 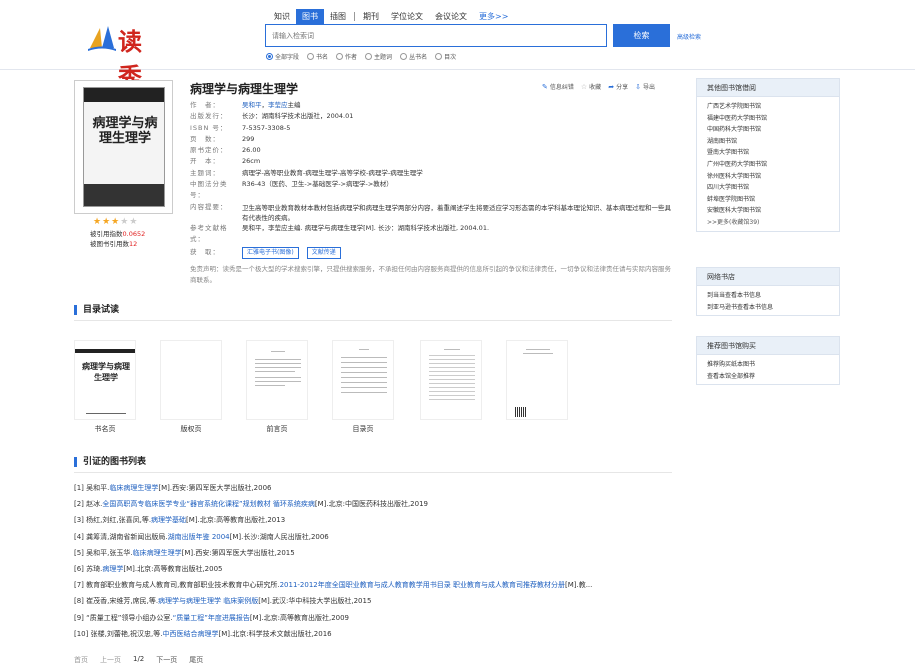 I want to click on book-cover: 病理学与病理生理学, so click(x=123, y=147).